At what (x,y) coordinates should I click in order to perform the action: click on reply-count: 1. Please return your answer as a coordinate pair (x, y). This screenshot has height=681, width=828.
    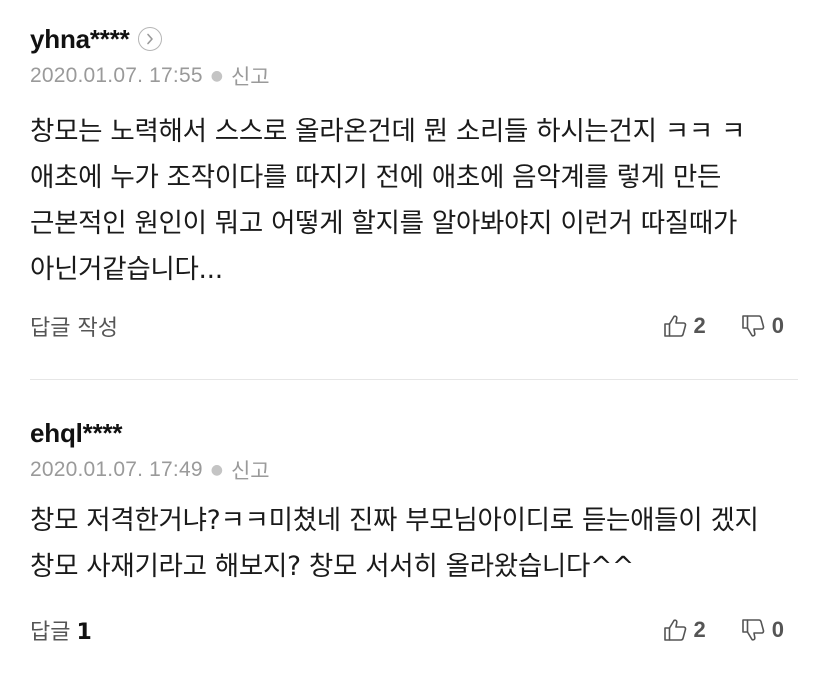
    Looking at the image, I should click on (84, 632).